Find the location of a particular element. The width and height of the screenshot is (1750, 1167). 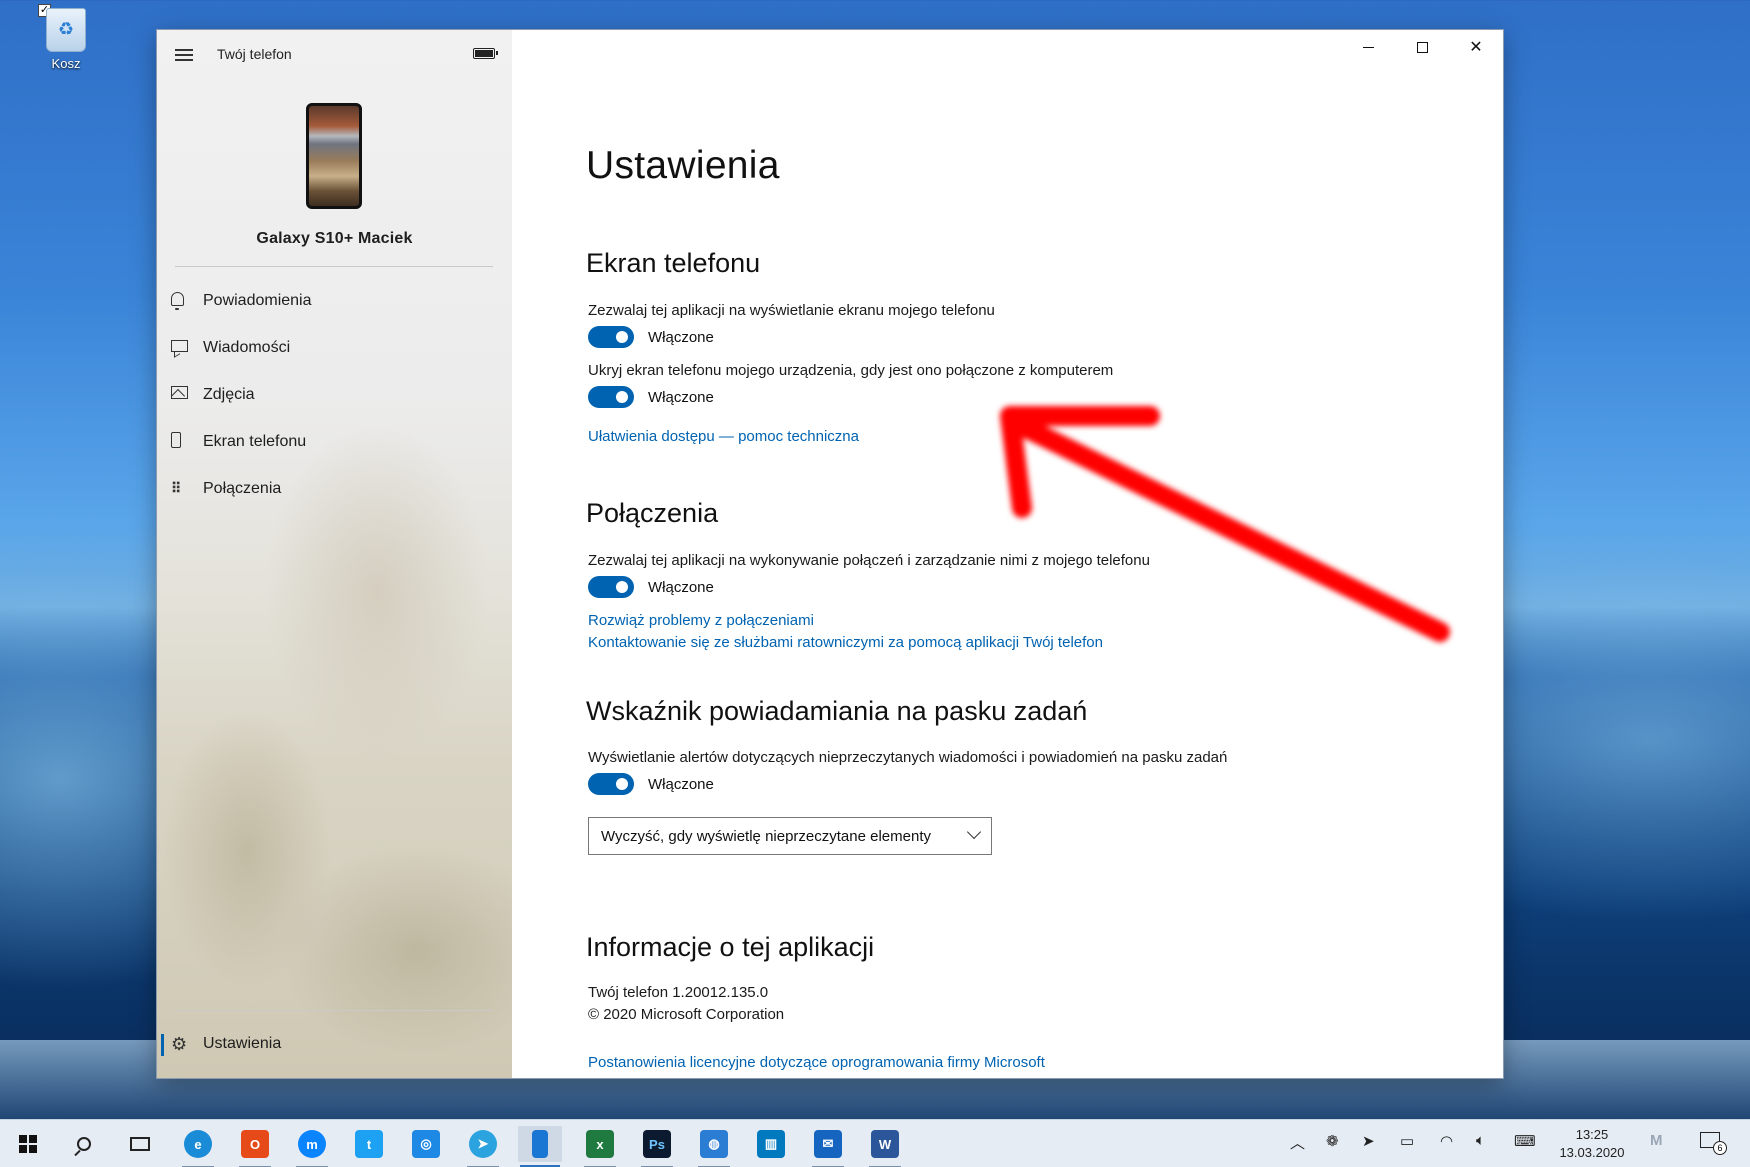

clock-date: 13.03.2020 is located at coordinates (1592, 1152).